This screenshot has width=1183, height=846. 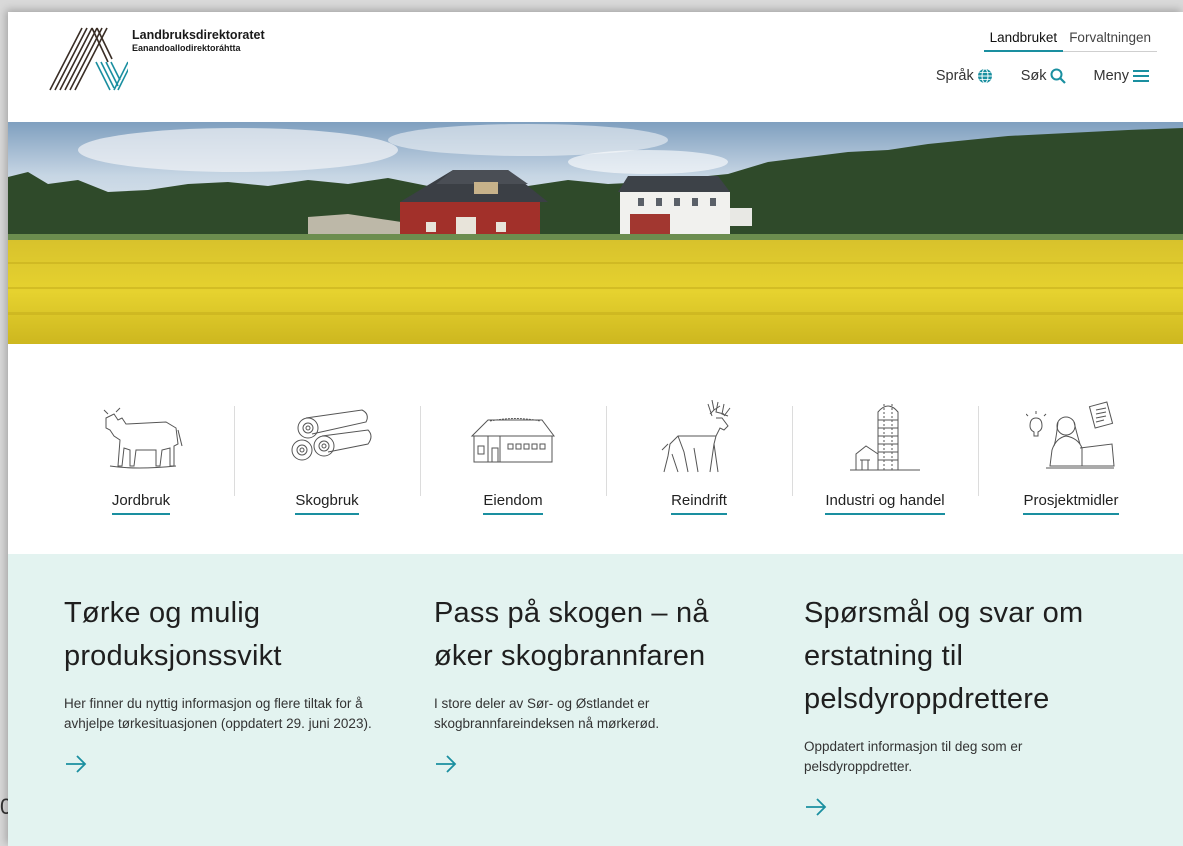 I want to click on category-label: Jordbruk, so click(x=141, y=503).